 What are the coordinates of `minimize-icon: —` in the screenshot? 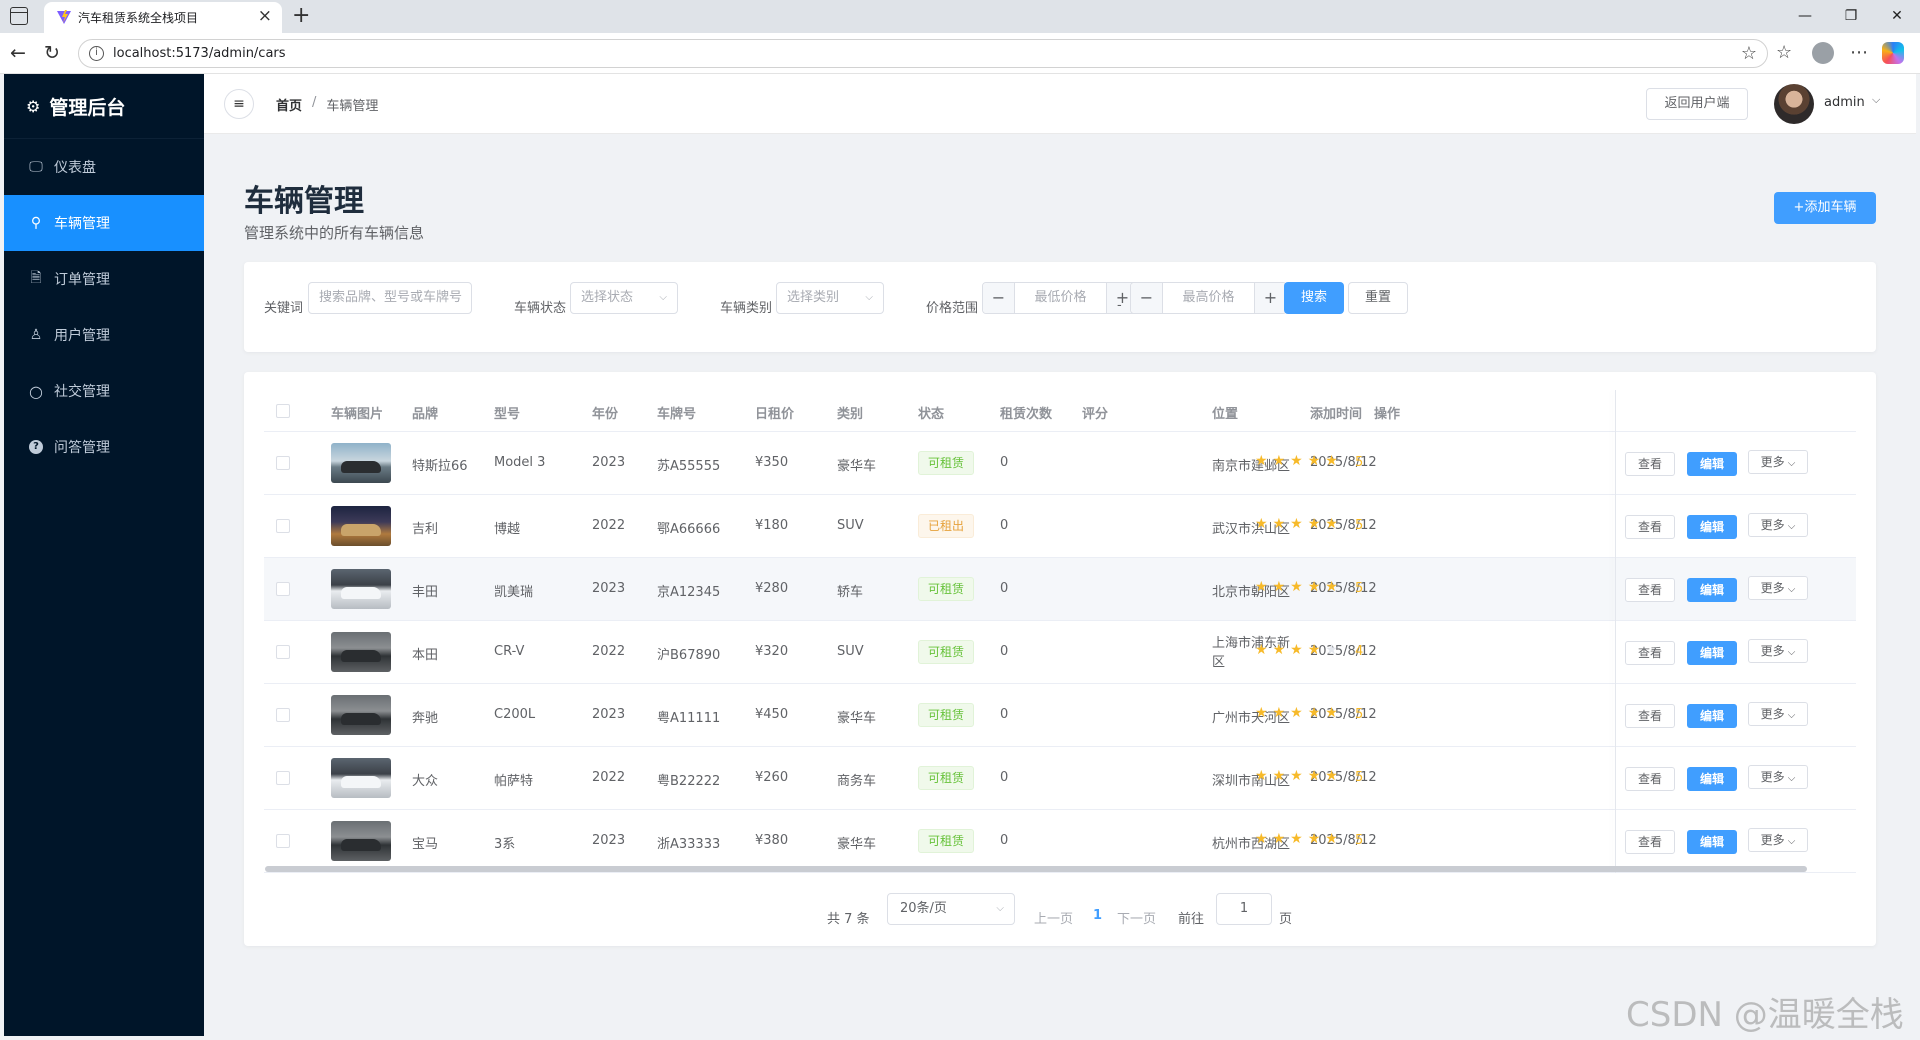 It's located at (1805, 16).